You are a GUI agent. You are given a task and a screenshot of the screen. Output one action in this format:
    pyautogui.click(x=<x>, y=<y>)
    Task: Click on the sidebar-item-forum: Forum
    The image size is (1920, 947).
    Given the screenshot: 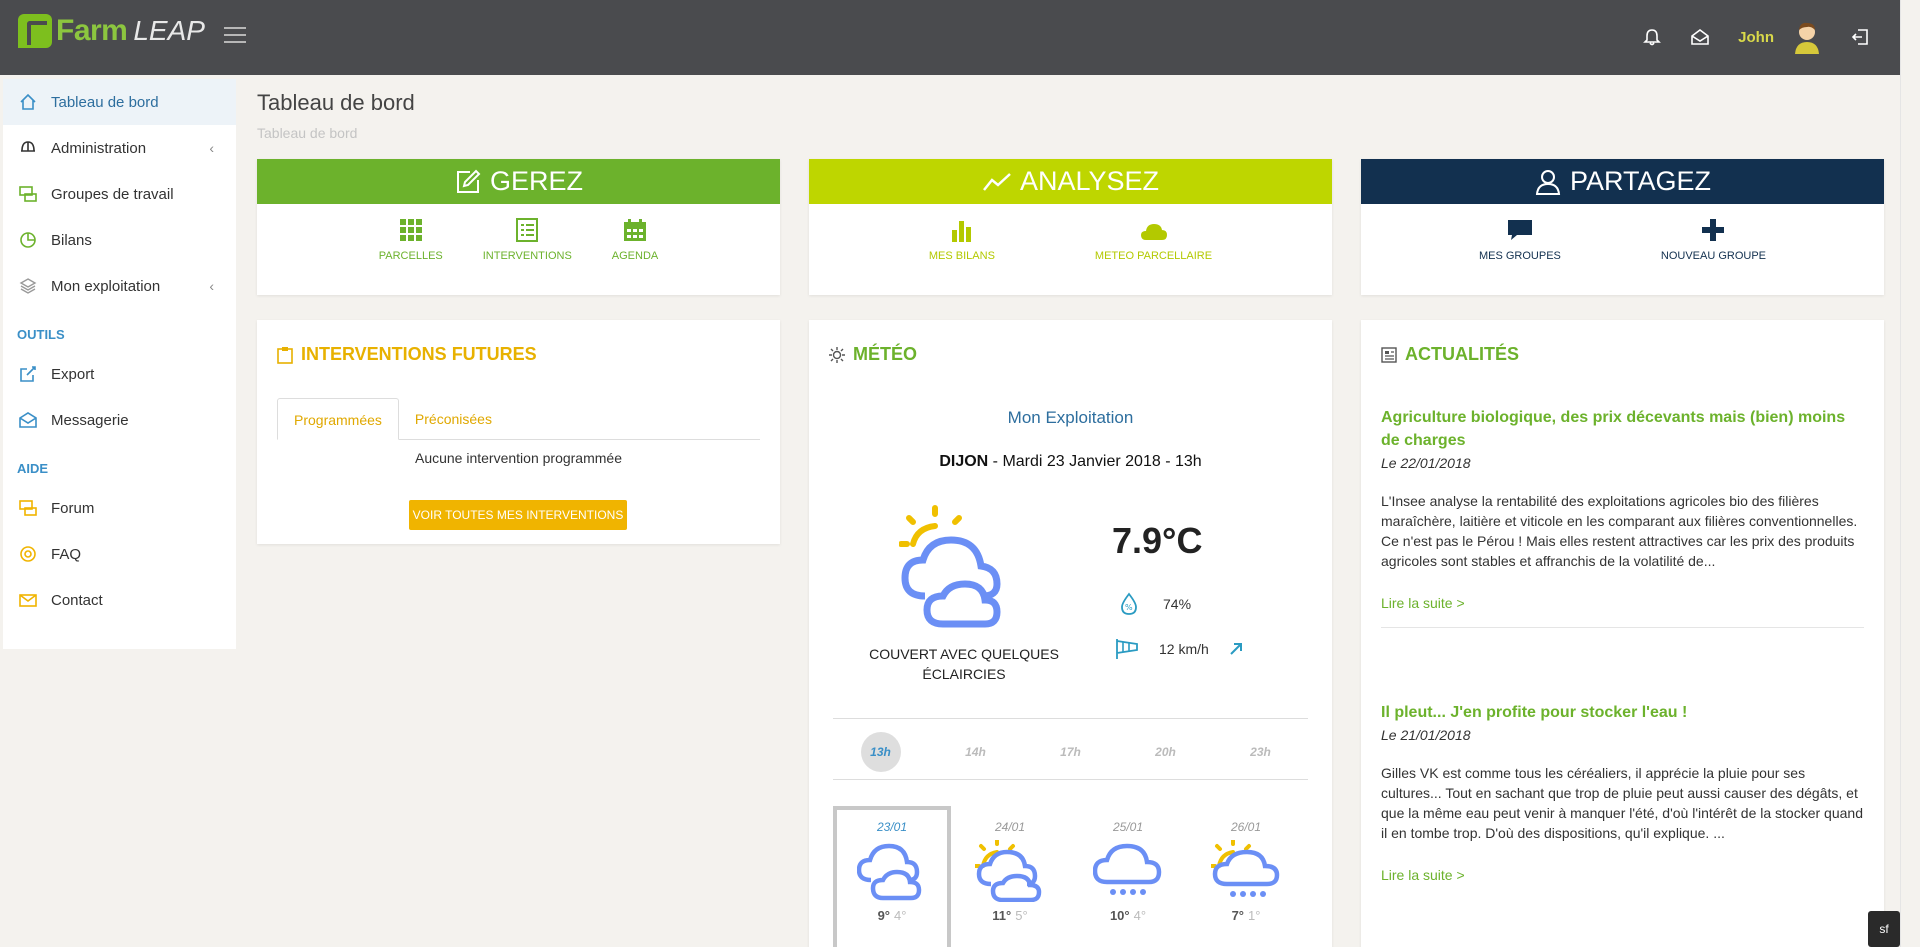 What is the action you would take?
    pyautogui.click(x=119, y=508)
    